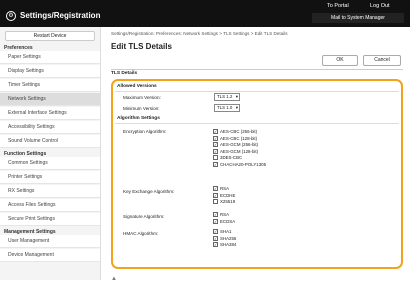 Image resolution: width=410 pixels, height=282 pixels. What do you see at coordinates (50, 113) in the screenshot?
I see `sidebar-item-external-interface: External Interface Settings` at bounding box center [50, 113].